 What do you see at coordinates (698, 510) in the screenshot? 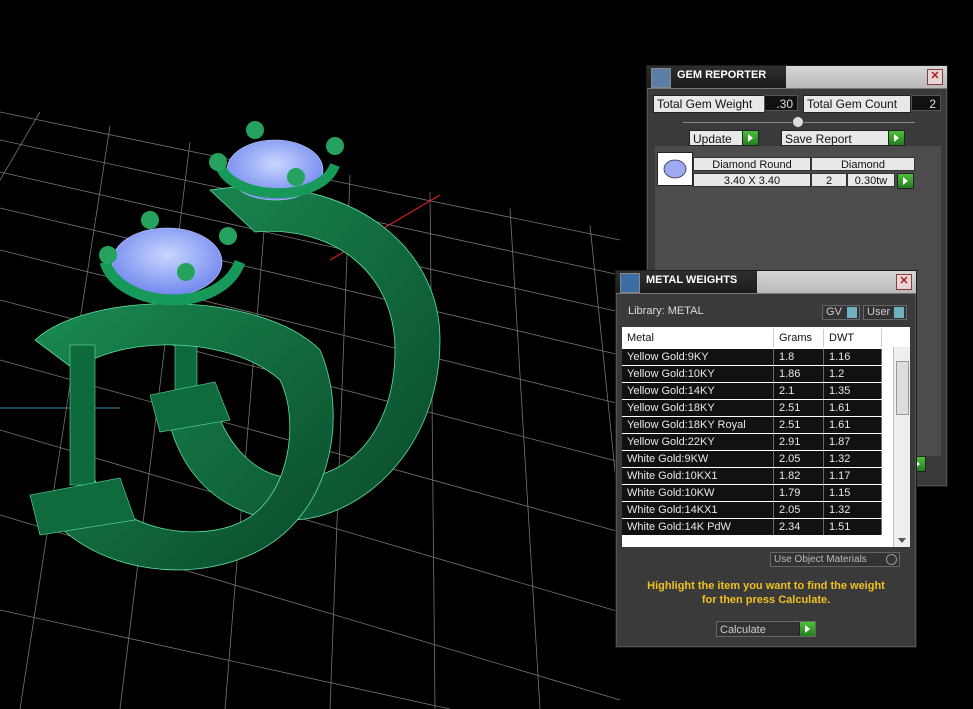
I see `metal-name-cell: White Gold:14KX1` at bounding box center [698, 510].